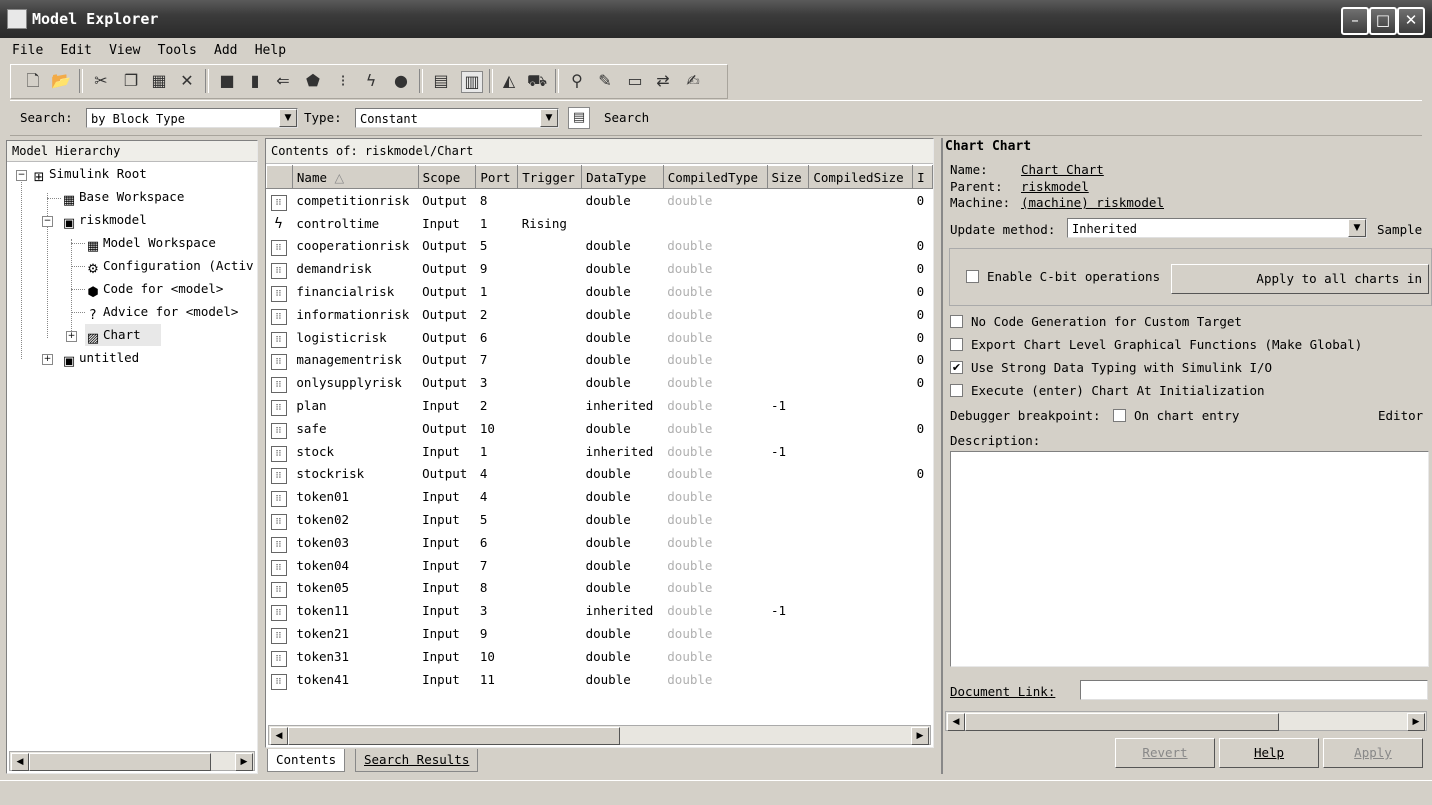 This screenshot has width=1432, height=805. What do you see at coordinates (600, 496) in the screenshot?
I see `table-row: ⁝⁝ token01 Input 4 double double` at bounding box center [600, 496].